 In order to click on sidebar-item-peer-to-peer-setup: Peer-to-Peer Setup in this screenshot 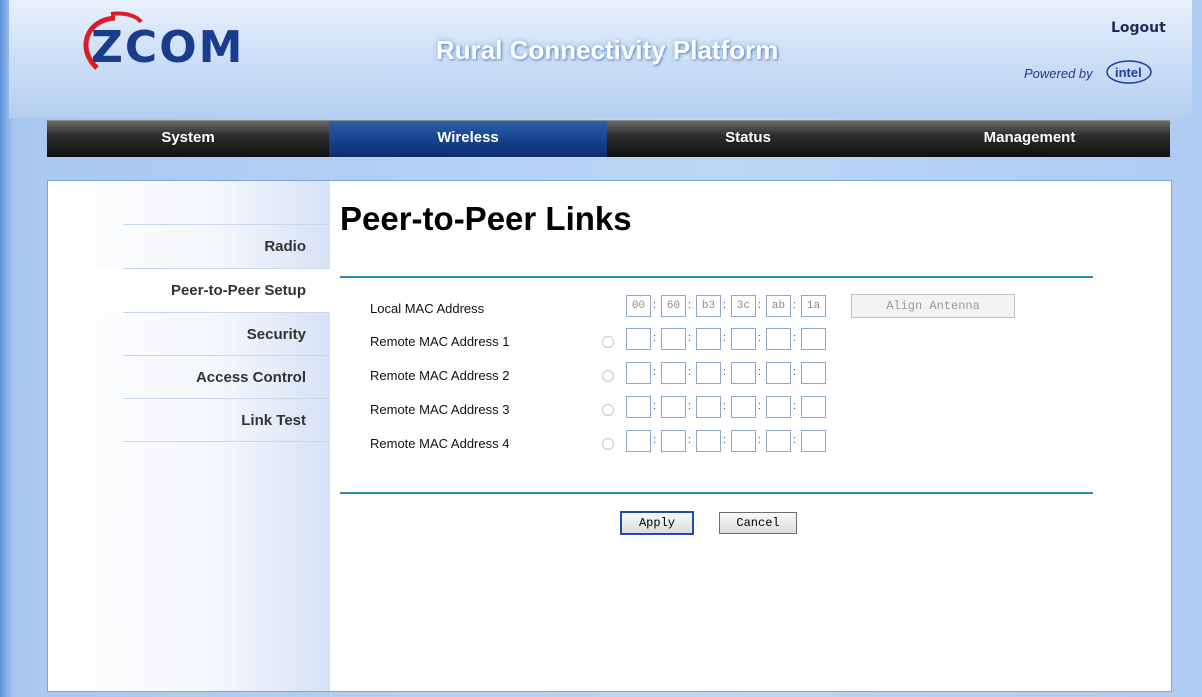, I will do `click(238, 290)`.